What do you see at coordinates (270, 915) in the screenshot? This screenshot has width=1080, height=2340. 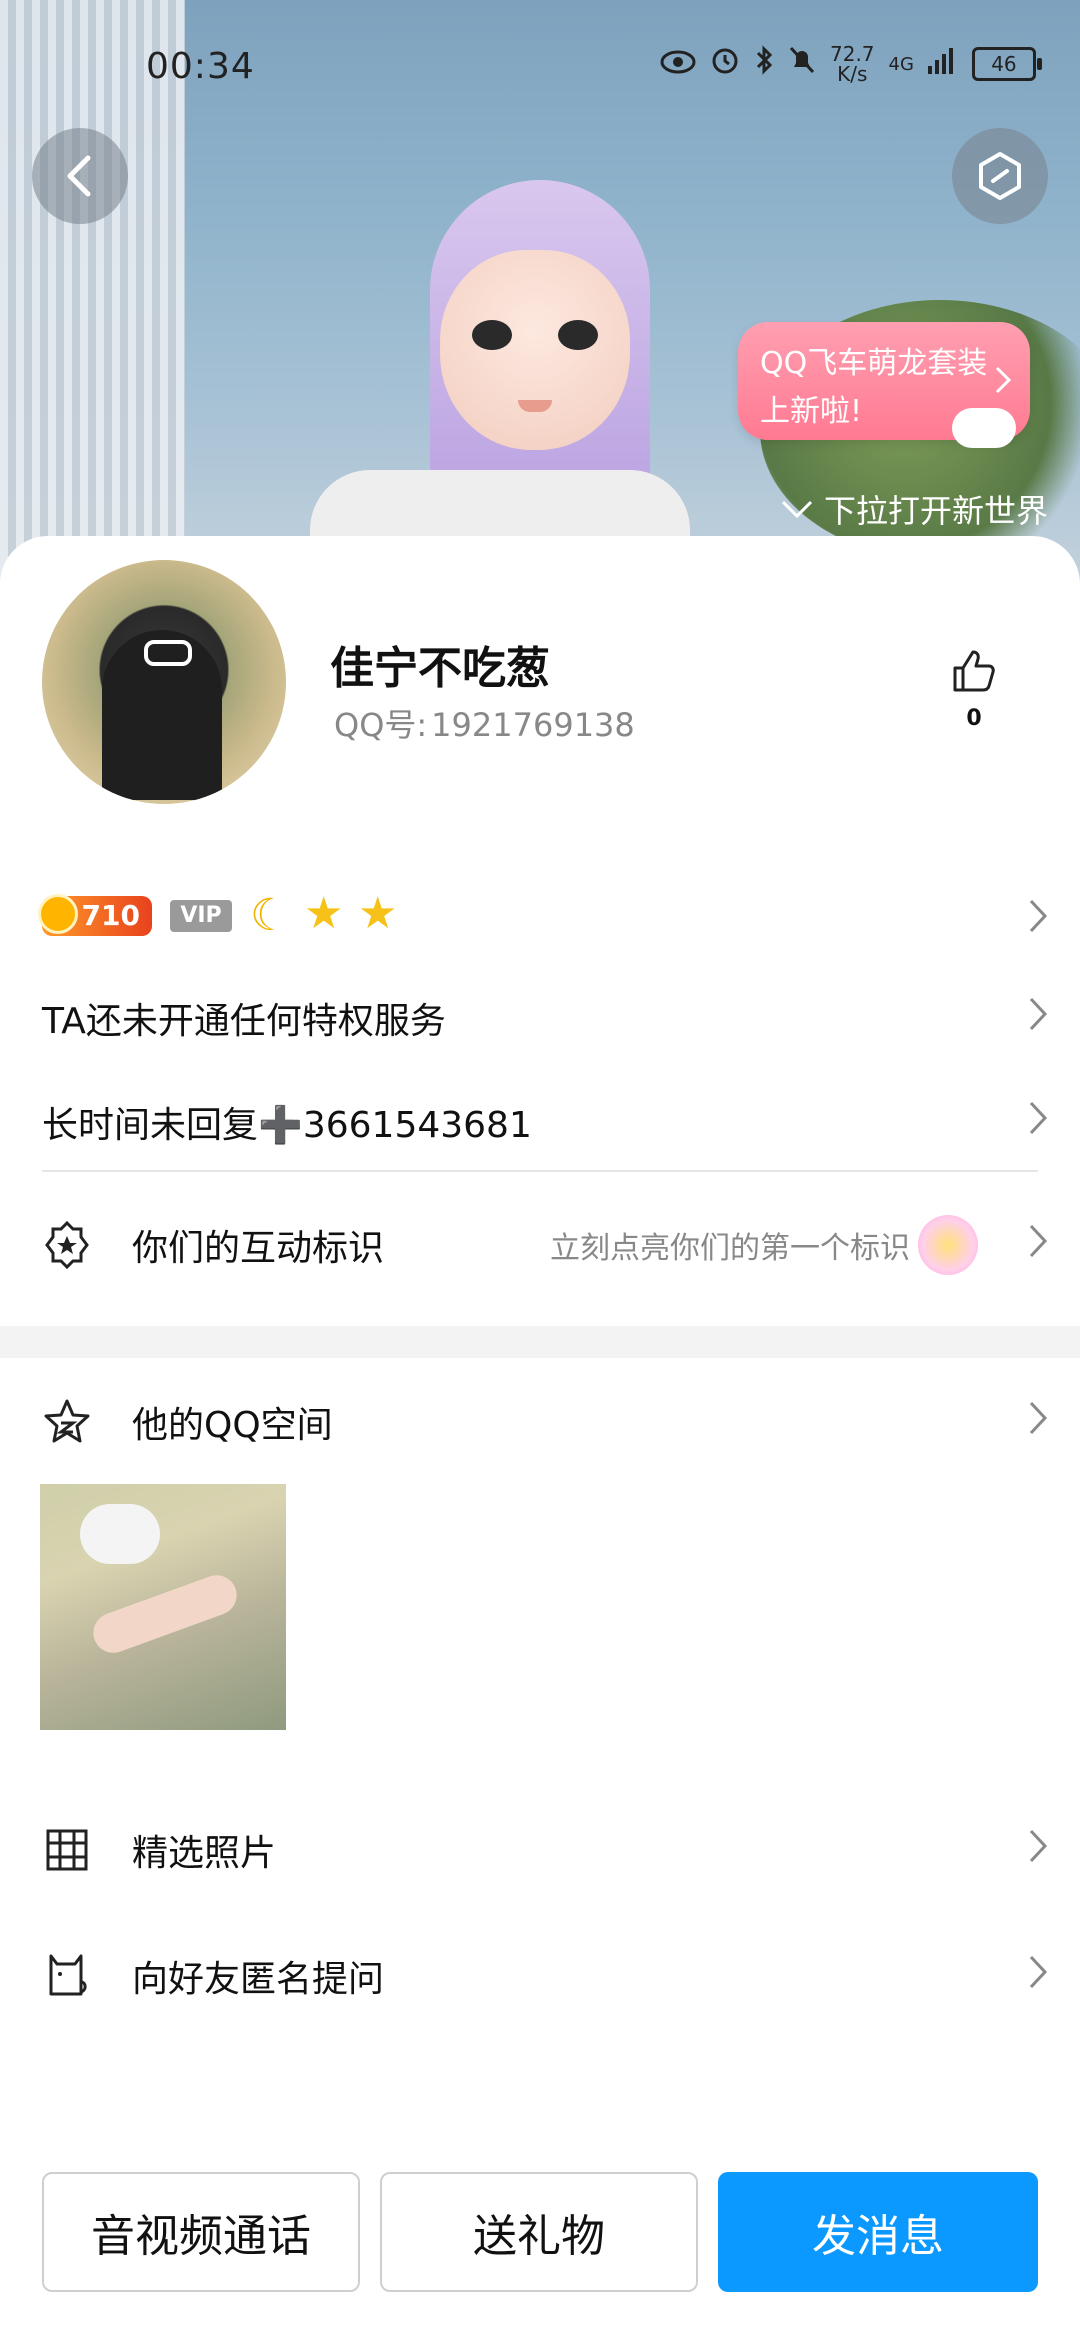 I see `moon-level-icon: ☾` at bounding box center [270, 915].